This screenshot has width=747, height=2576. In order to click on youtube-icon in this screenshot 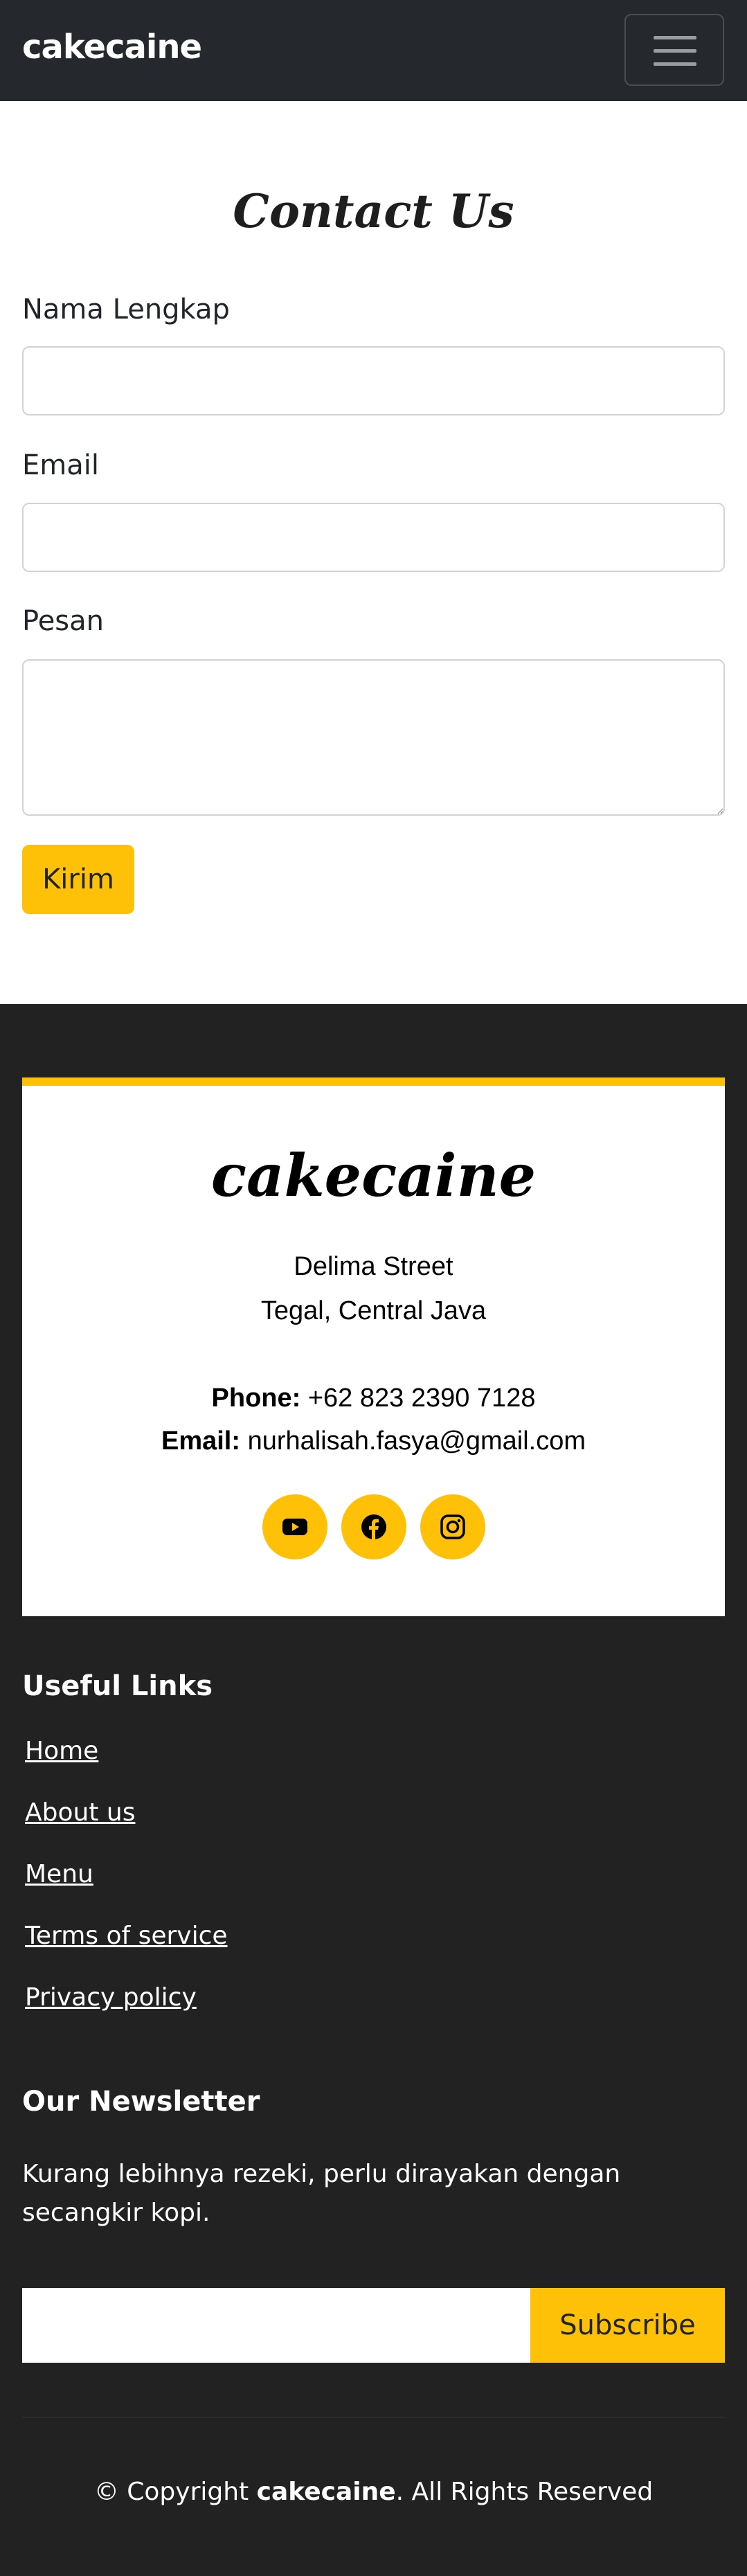, I will do `click(294, 1527)`.